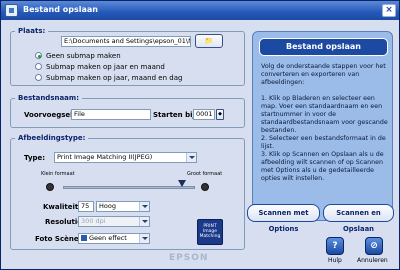 The height and width of the screenshot is (270, 400). What do you see at coordinates (32, 31) in the screenshot?
I see `location-group-title: Plaats:` at bounding box center [32, 31].